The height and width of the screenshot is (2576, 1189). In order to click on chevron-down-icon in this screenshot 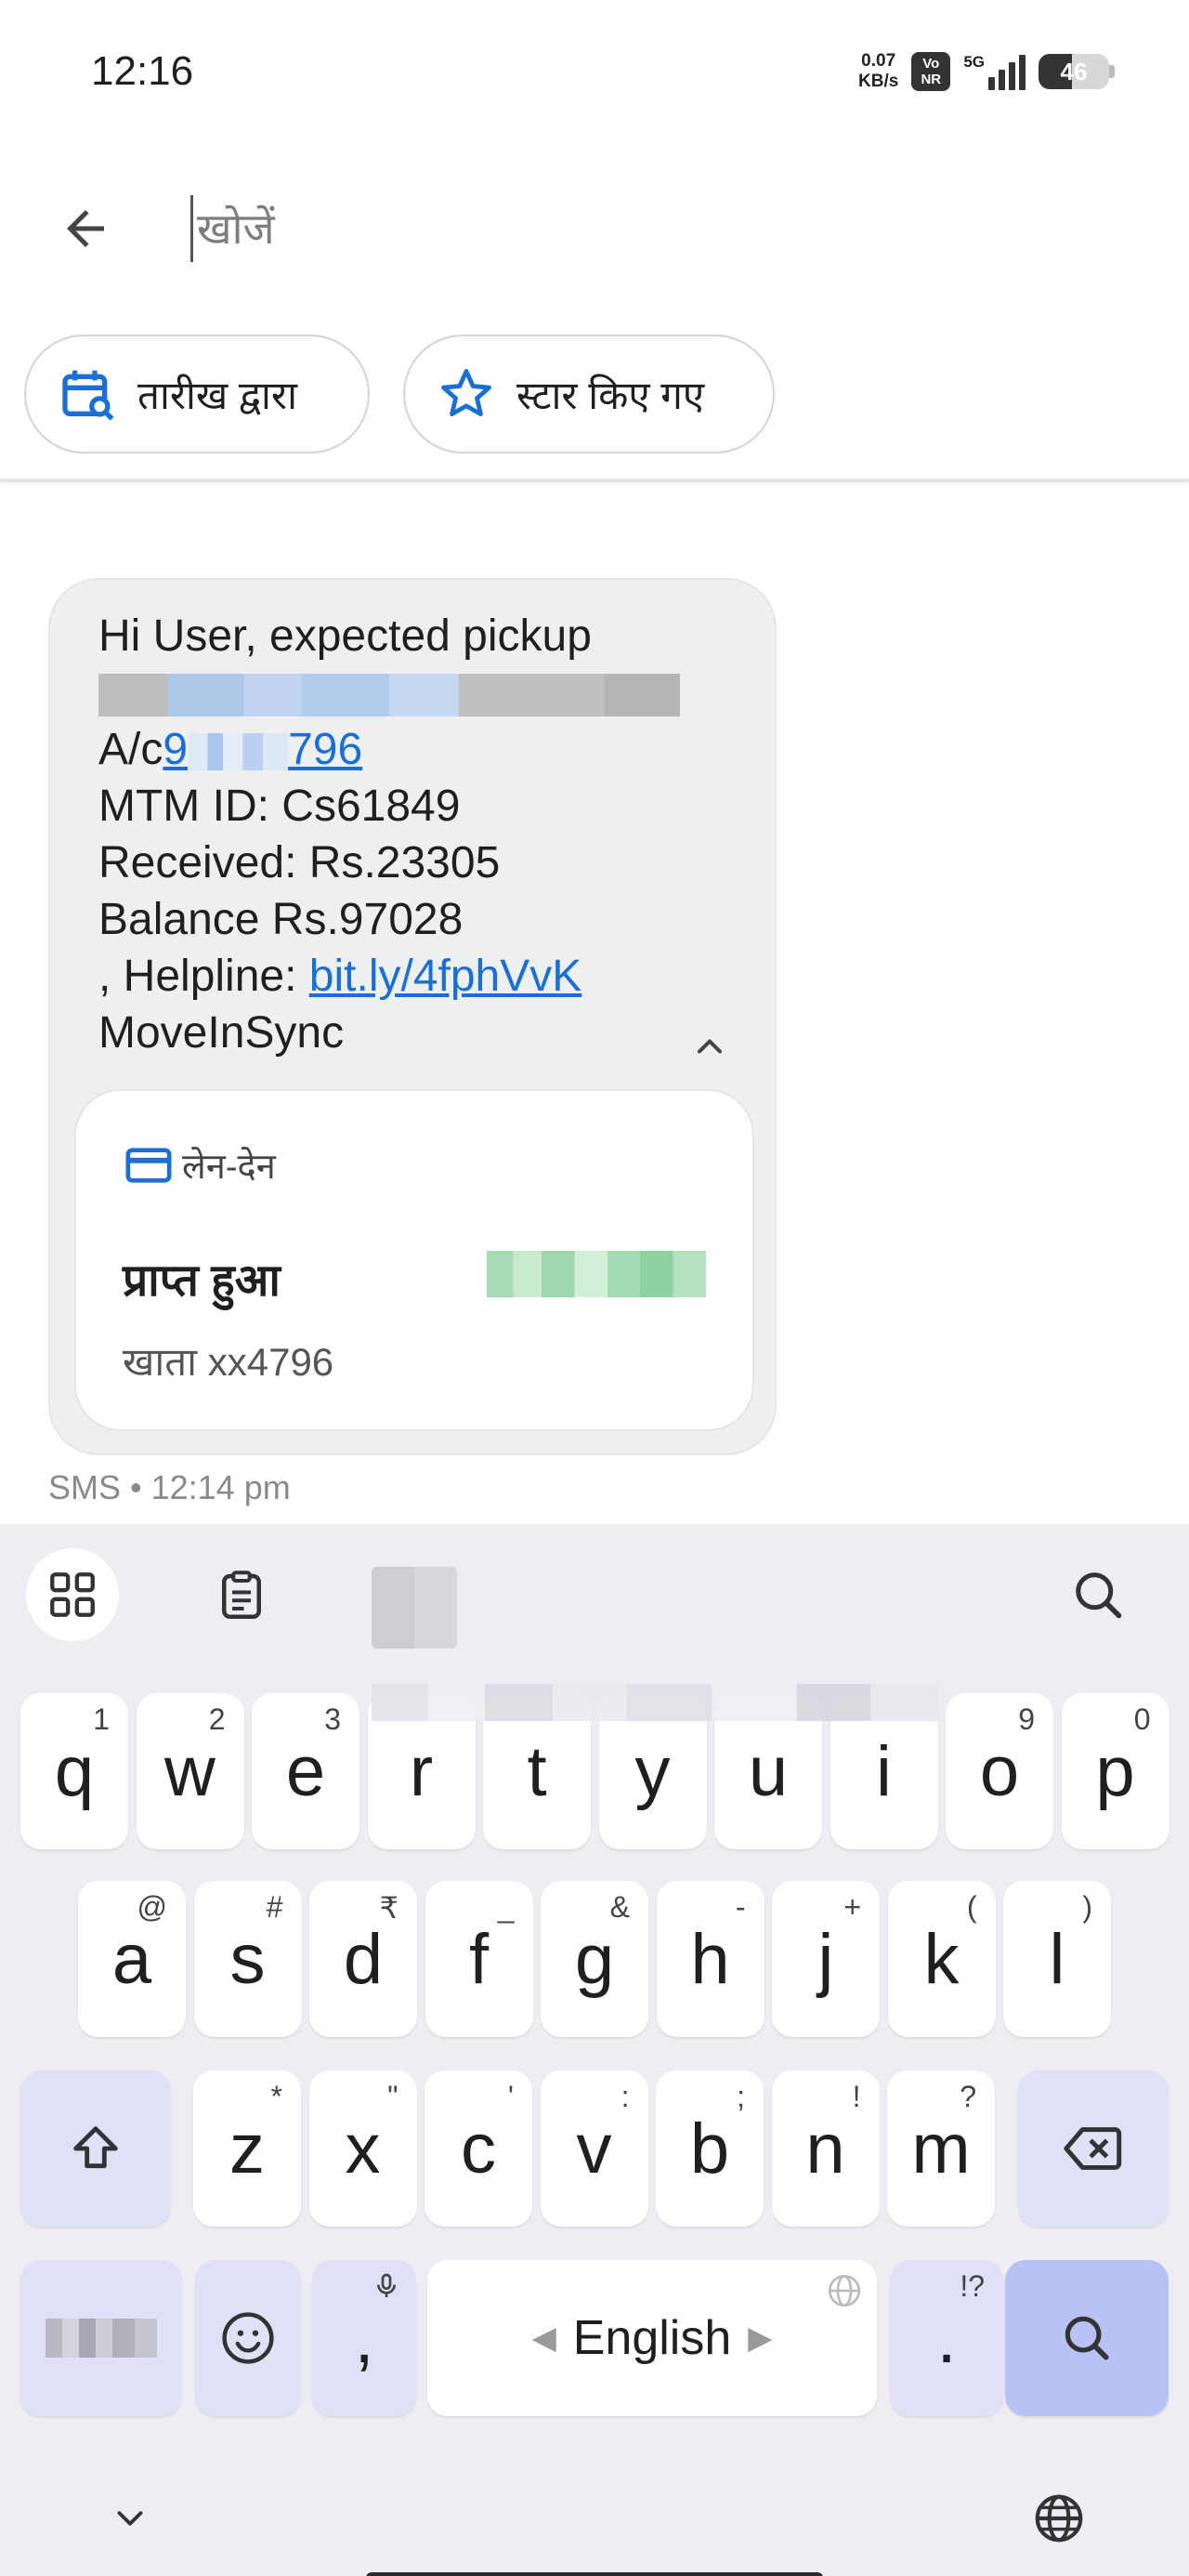, I will do `click(130, 2518)`.